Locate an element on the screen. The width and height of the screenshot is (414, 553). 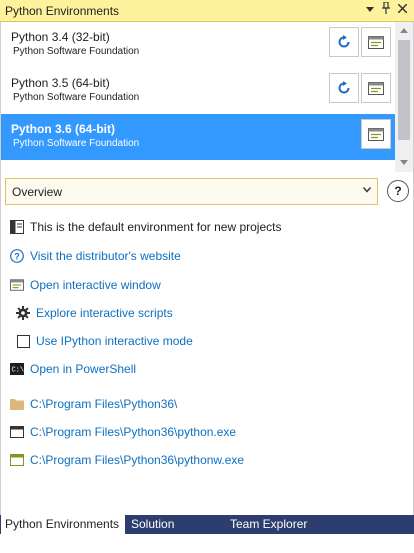
powershell-icon: C:\ is located at coordinates (17, 369).